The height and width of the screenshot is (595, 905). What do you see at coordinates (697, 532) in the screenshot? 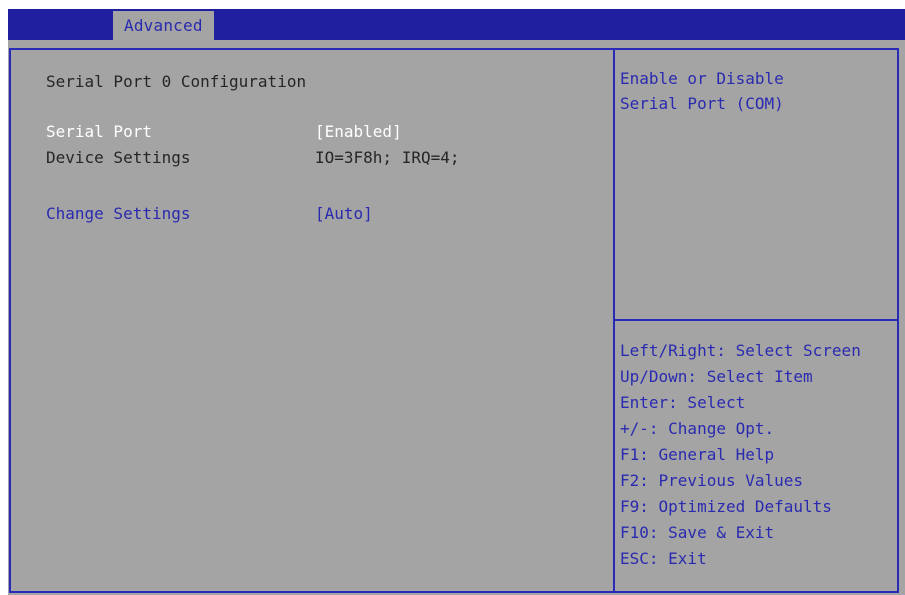
I see `key-hint-f10: F10: Save & Exit` at bounding box center [697, 532].